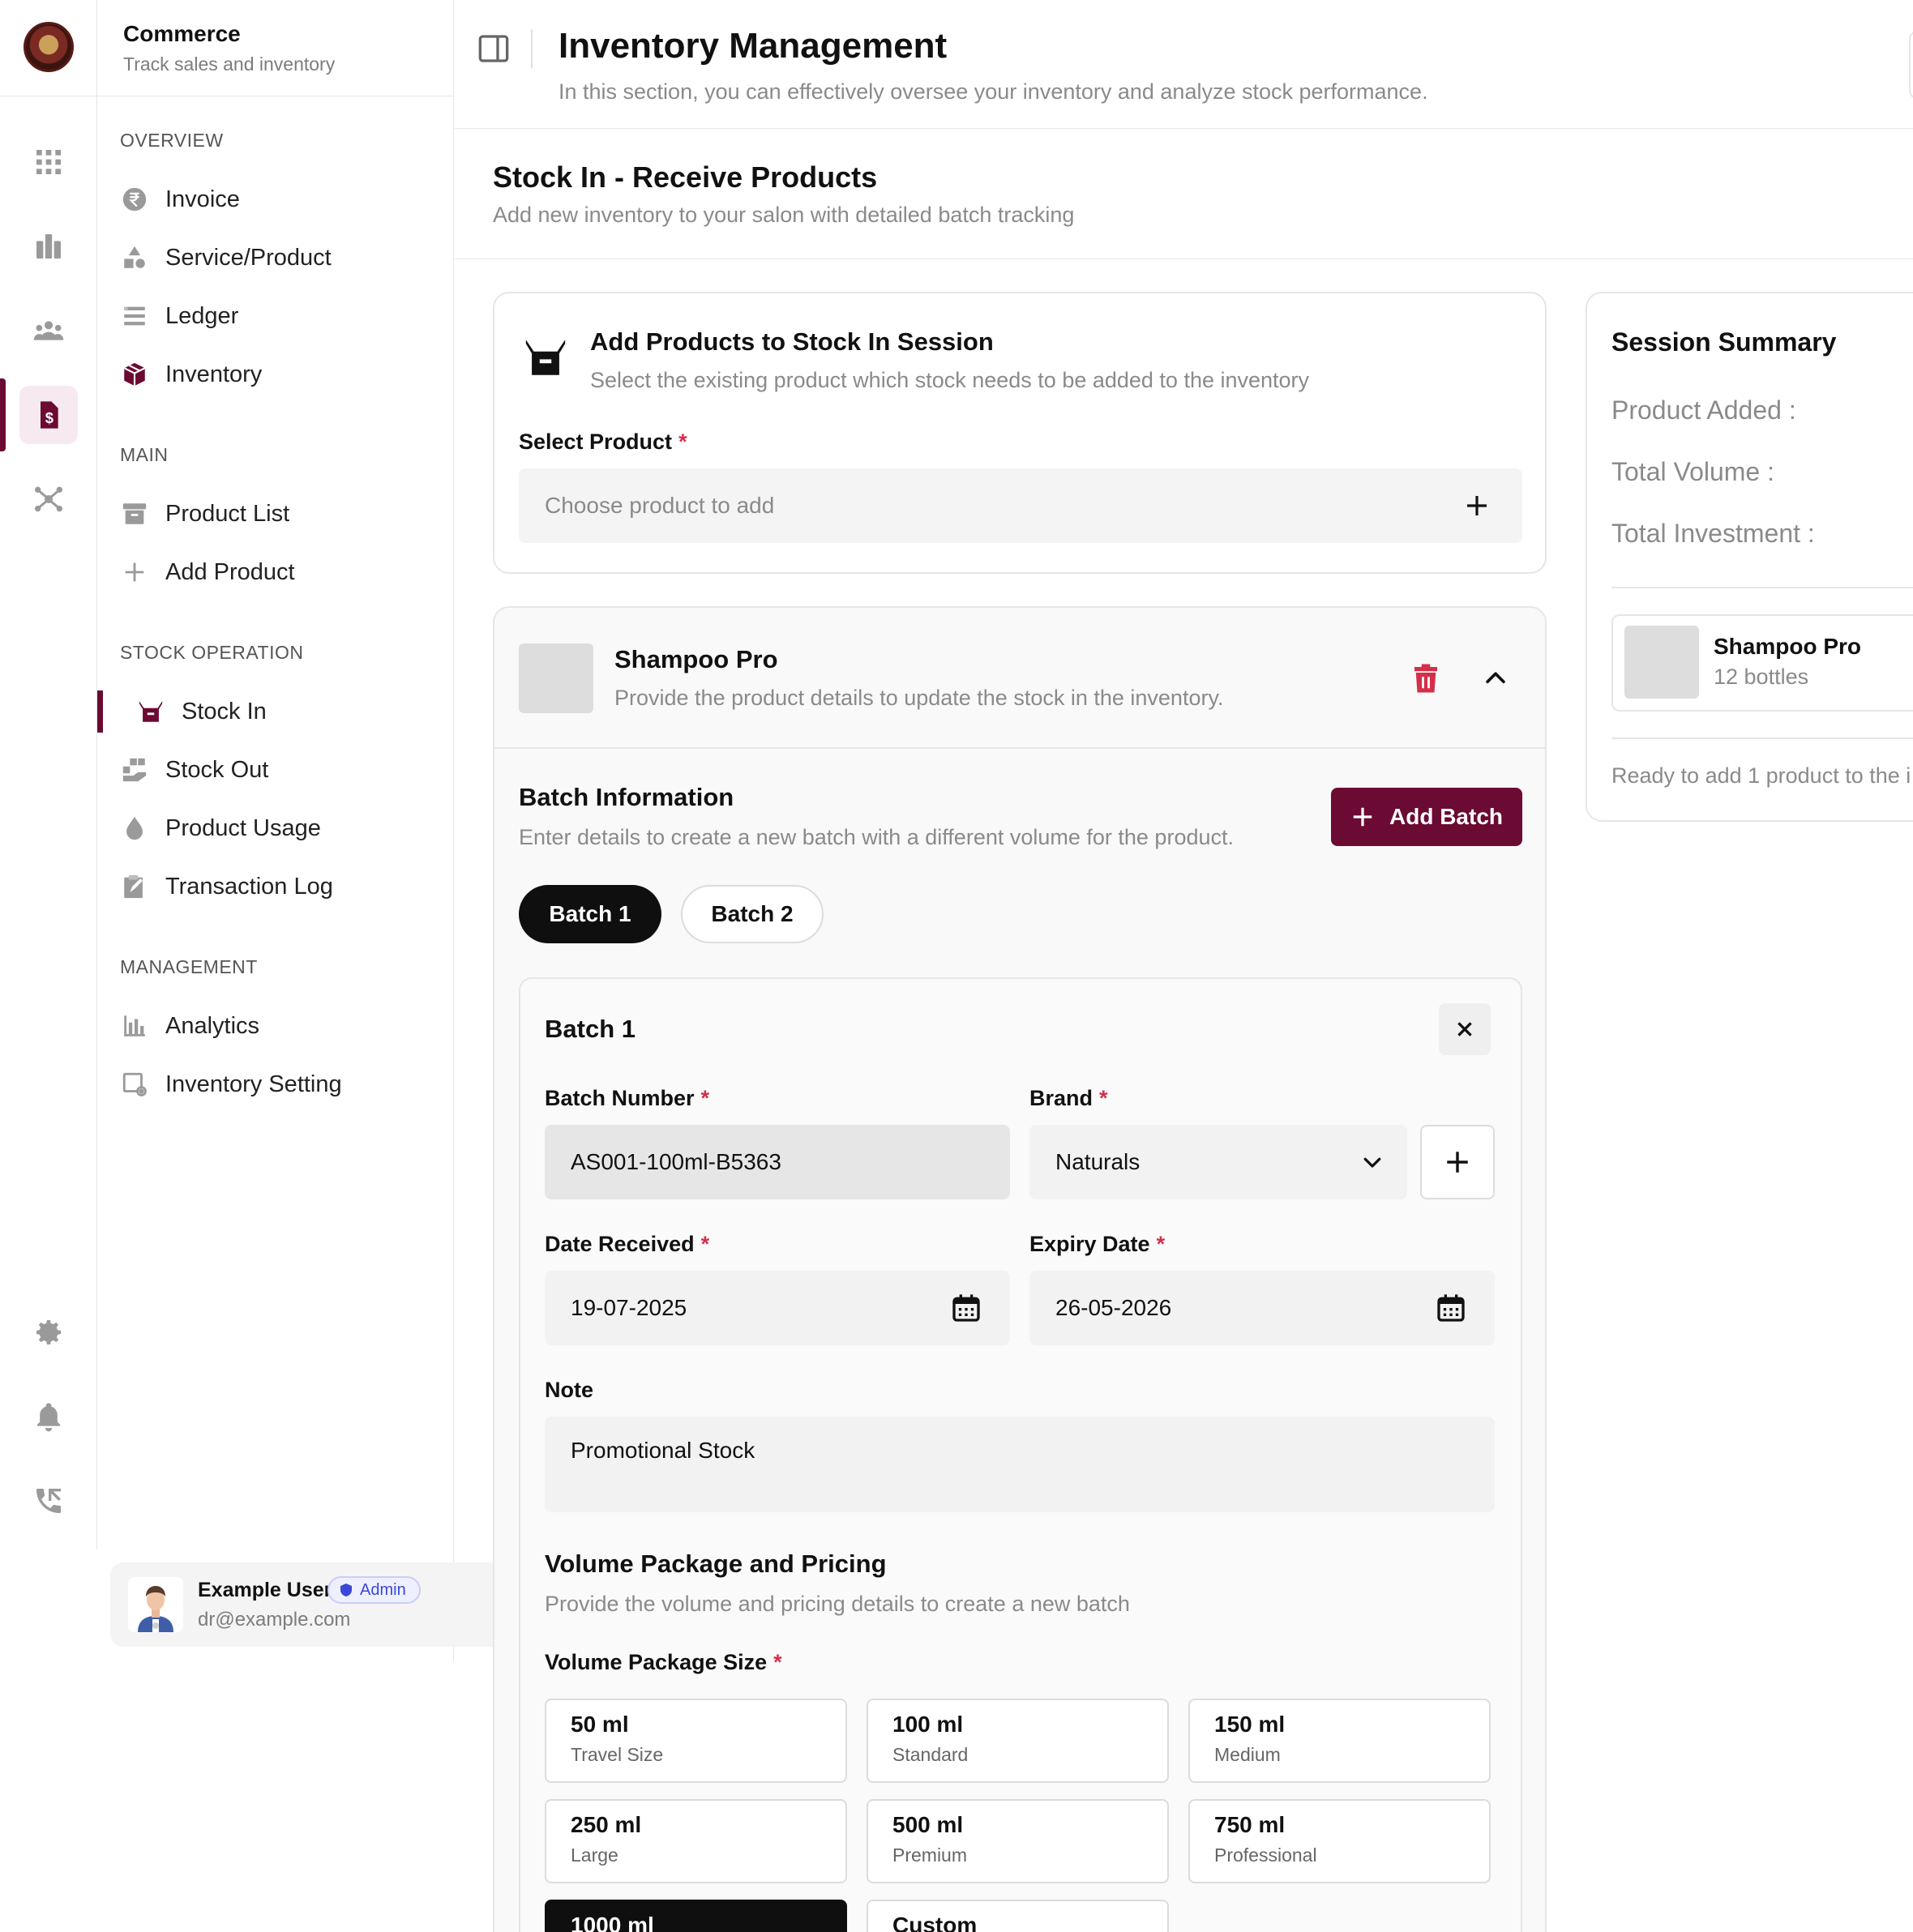 The height and width of the screenshot is (1932, 1913). What do you see at coordinates (928, 1824) in the screenshot?
I see `volume-value: 500 ml` at bounding box center [928, 1824].